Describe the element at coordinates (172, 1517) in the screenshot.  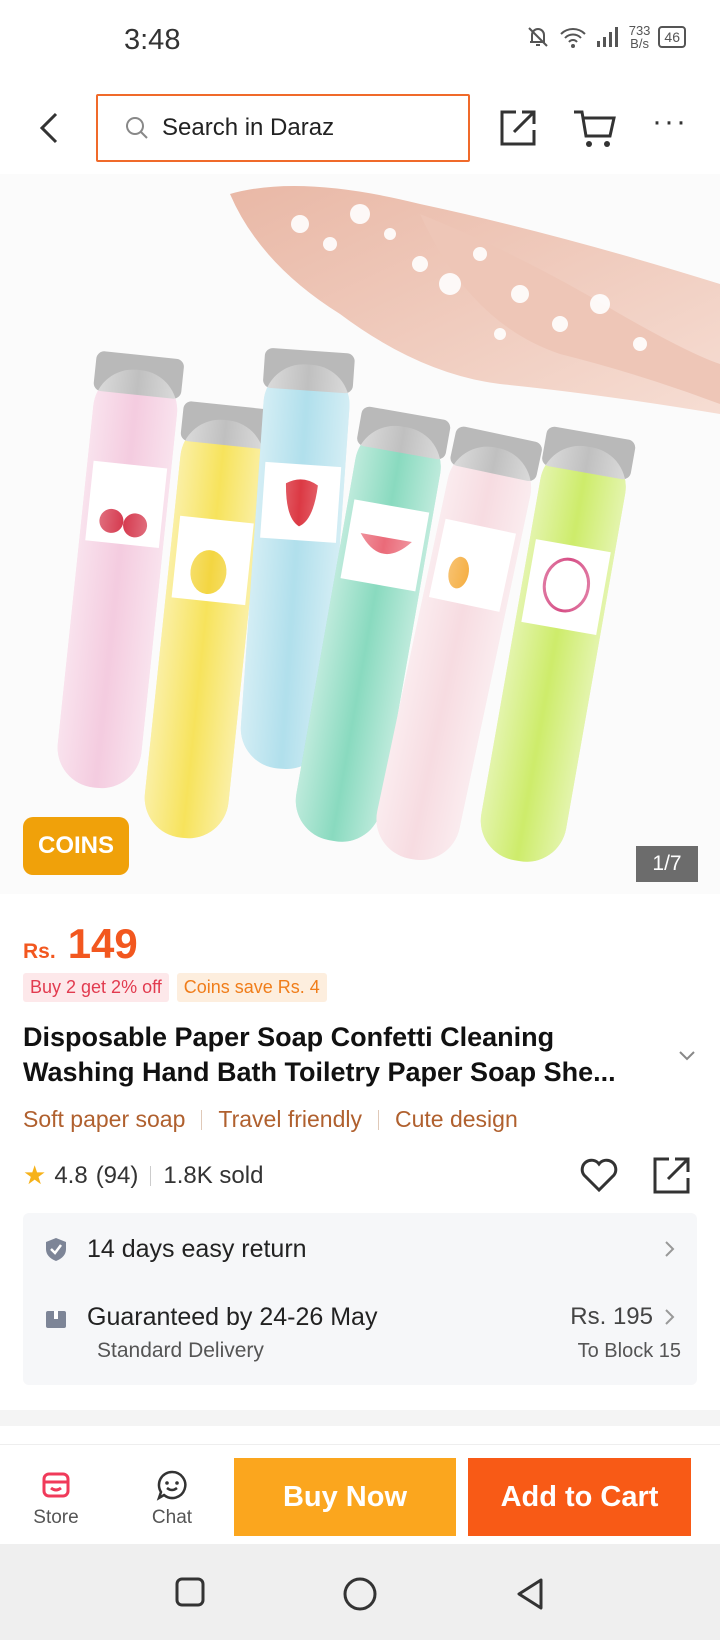
I see `chat-label: Chat` at that location.